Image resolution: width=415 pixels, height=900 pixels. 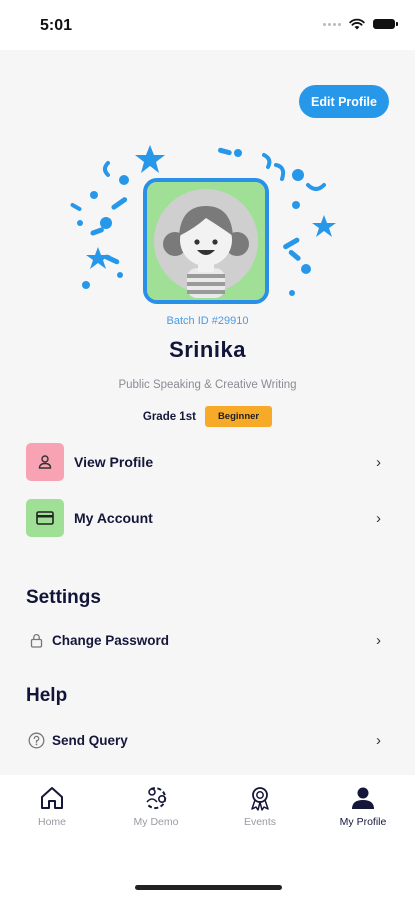 What do you see at coordinates (207, 25) in the screenshot?
I see `status-bar: 5:01` at bounding box center [207, 25].